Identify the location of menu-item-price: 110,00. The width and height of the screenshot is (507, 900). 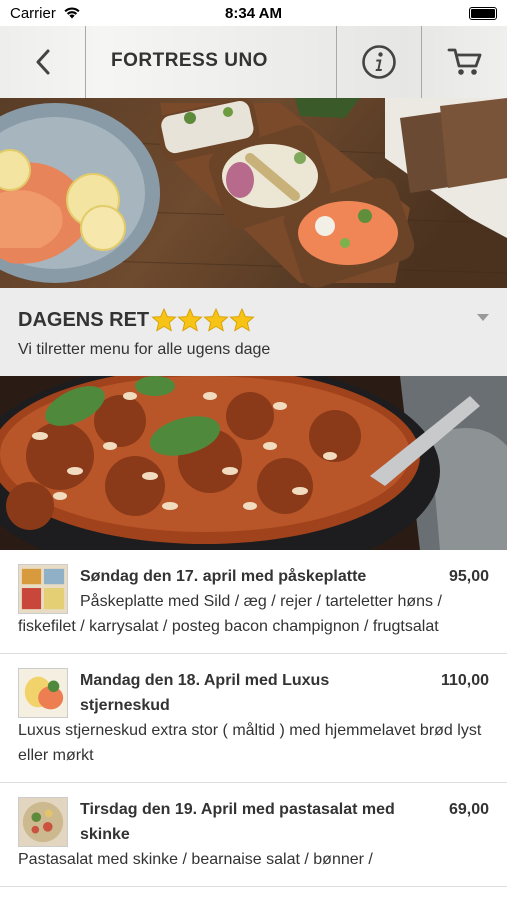
(464, 680).